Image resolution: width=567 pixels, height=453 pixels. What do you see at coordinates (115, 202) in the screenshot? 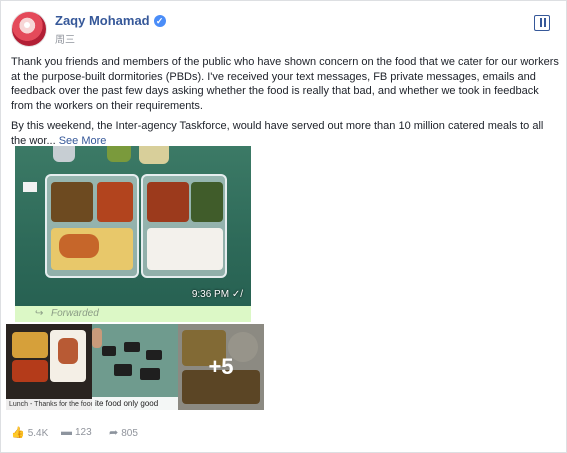
I see `sauce-compartment` at bounding box center [115, 202].